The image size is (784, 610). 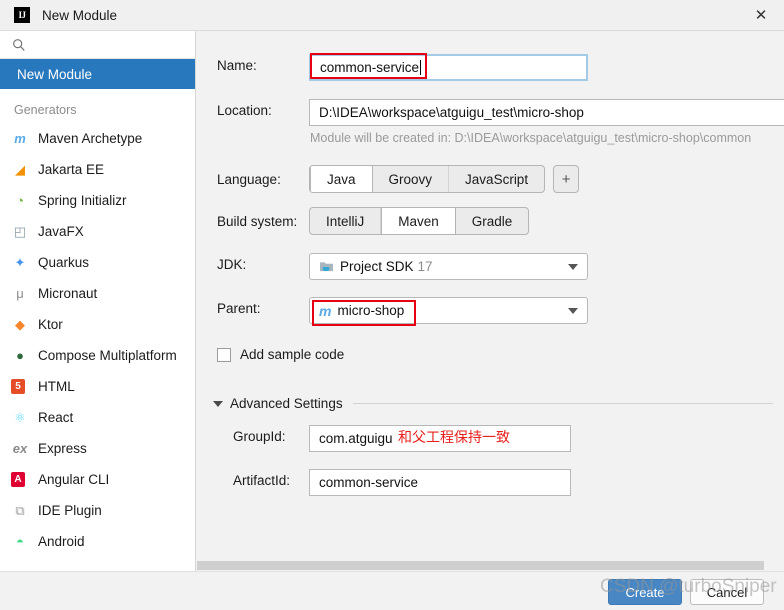 What do you see at coordinates (326, 266) in the screenshot?
I see `jdk-folder-icon` at bounding box center [326, 266].